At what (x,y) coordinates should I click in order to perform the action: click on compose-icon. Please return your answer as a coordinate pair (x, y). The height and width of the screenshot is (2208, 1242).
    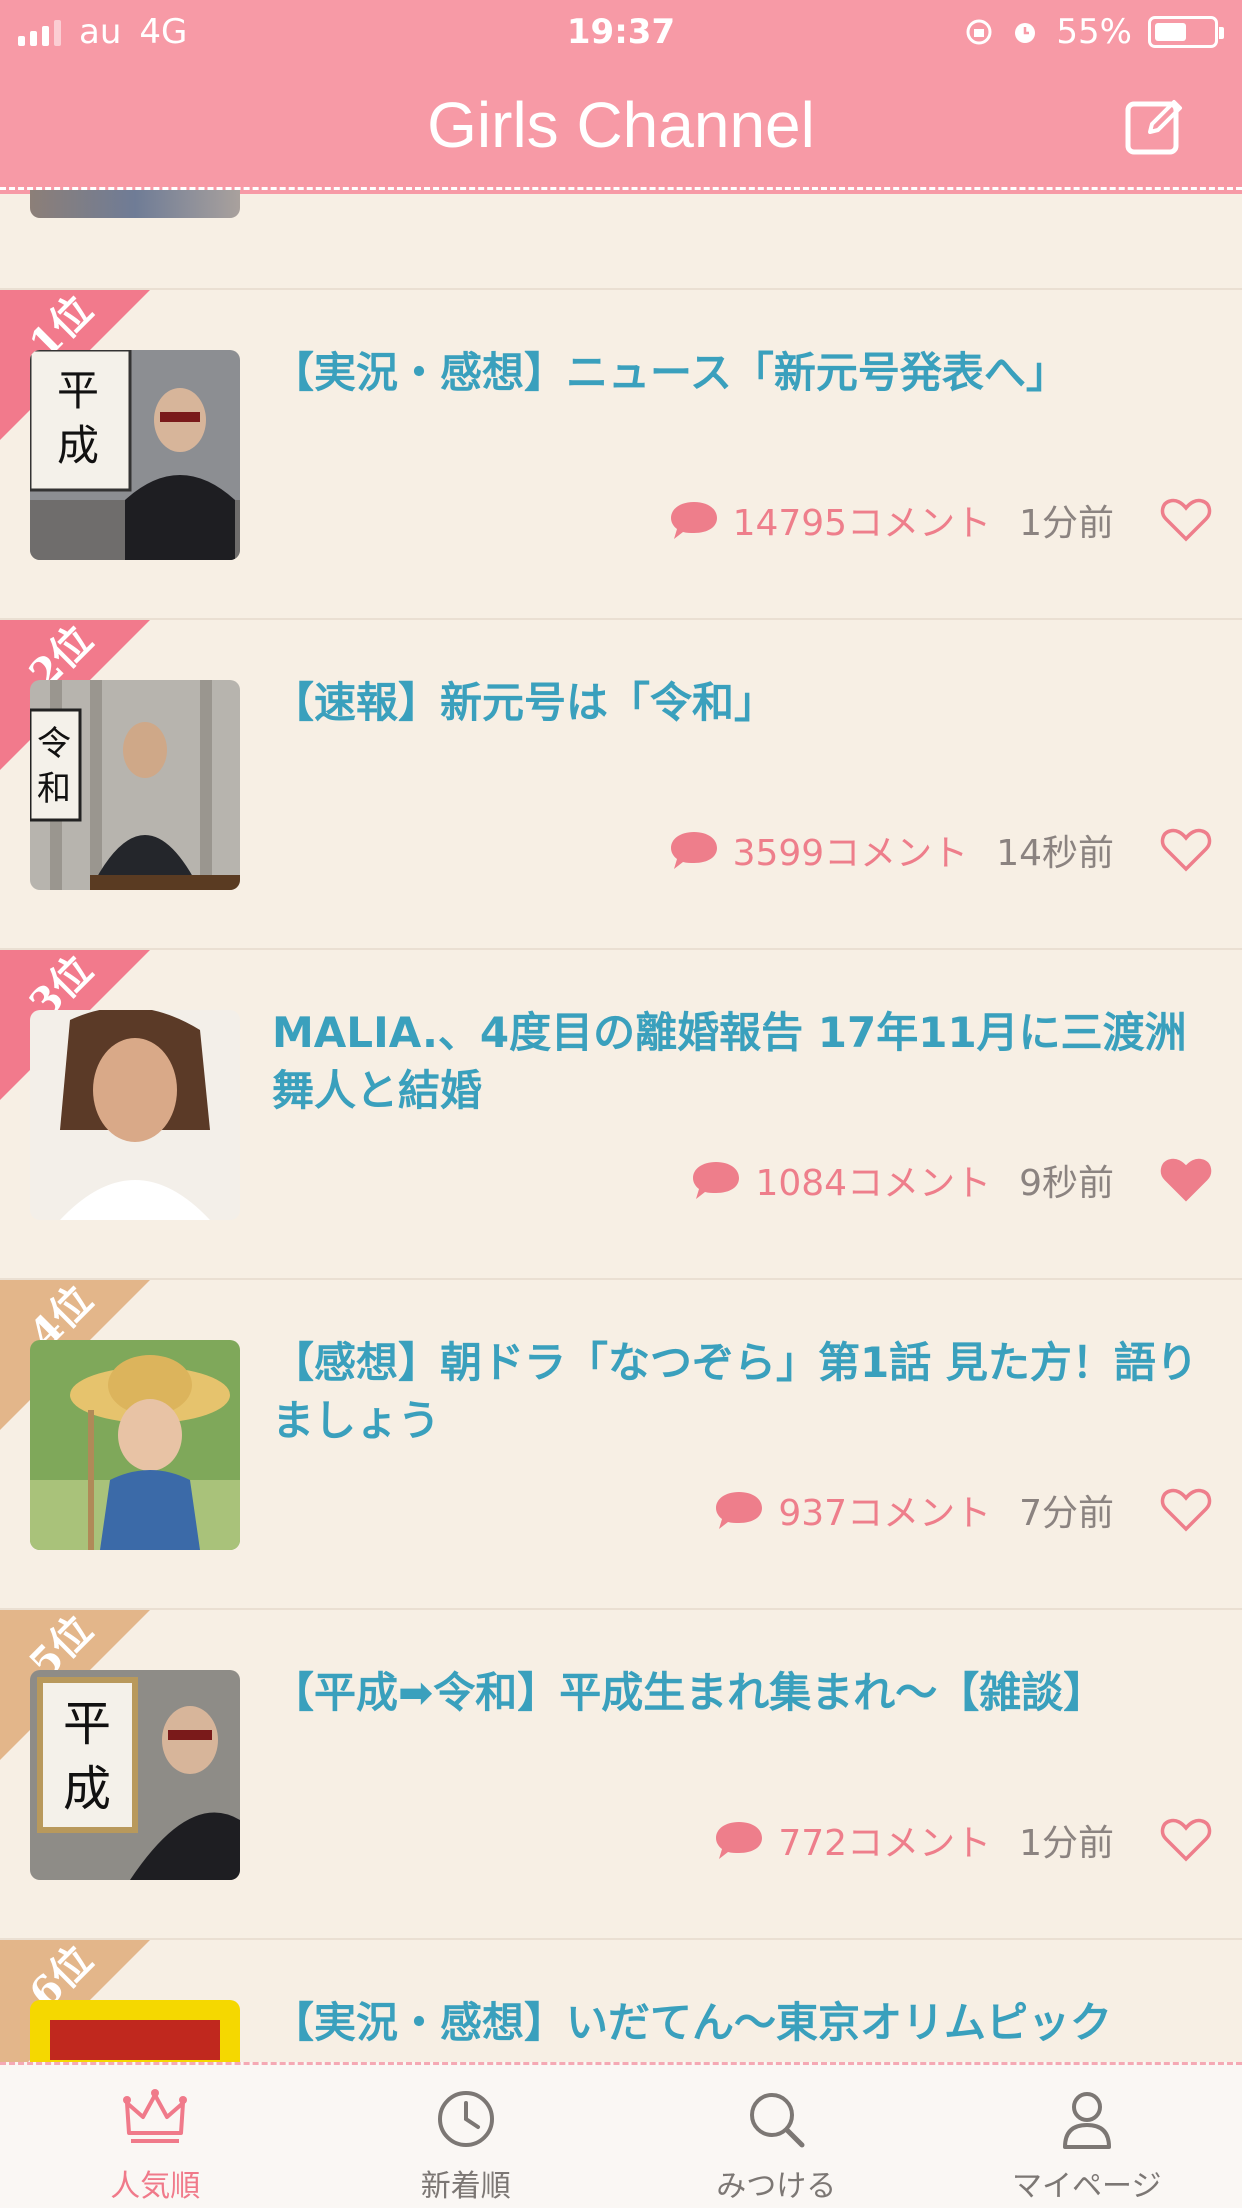
    Looking at the image, I should click on (1154, 126).